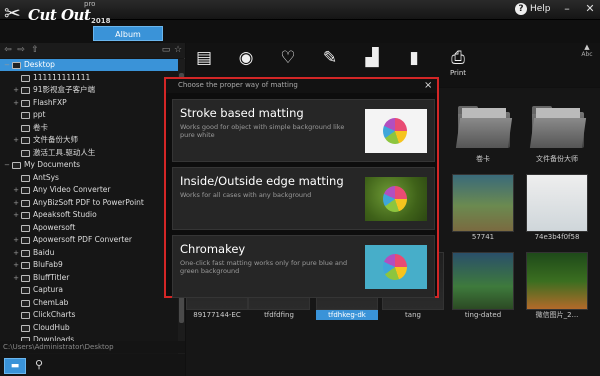 This screenshot has height=376, width=600. What do you see at coordinates (89, 278) in the screenshot?
I see `tree-item: + BluffTitler` at bounding box center [89, 278].